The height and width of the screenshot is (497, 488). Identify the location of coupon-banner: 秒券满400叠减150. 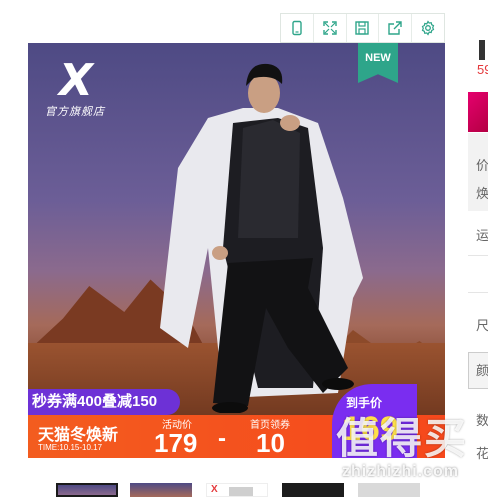
(104, 402).